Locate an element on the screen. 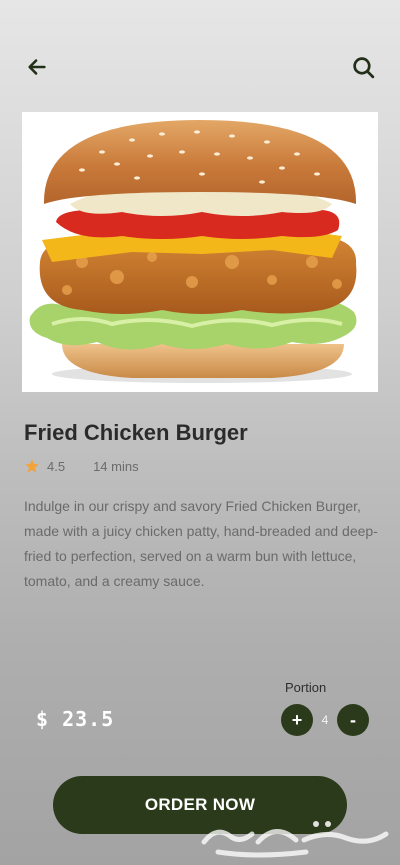 Image resolution: width=400 pixels, height=865 pixels. search-icon is located at coordinates (363, 67).